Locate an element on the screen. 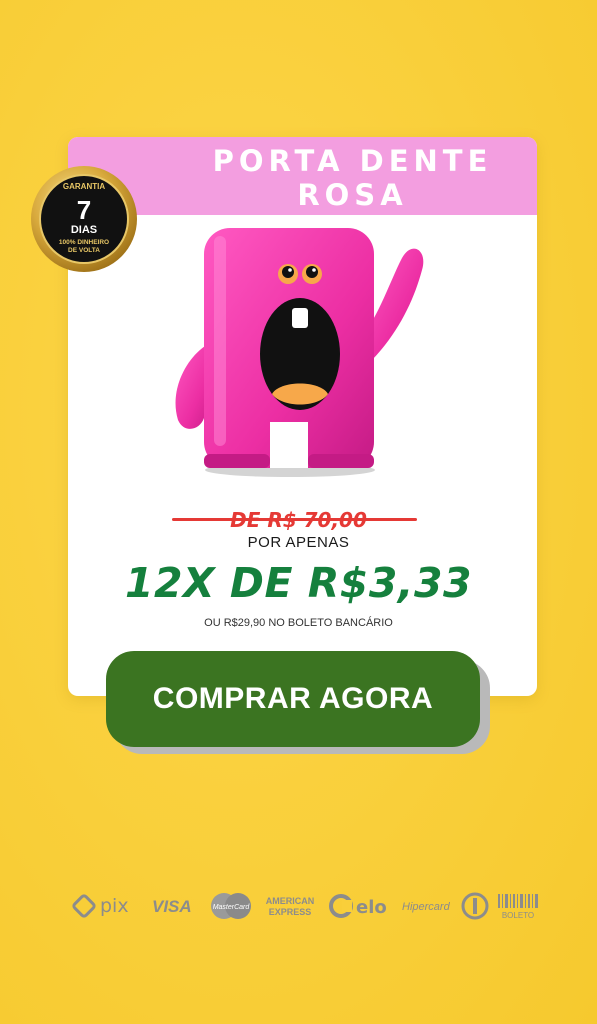 The height and width of the screenshot is (1024, 597). mastercard-icon: MasterCard is located at coordinates (231, 906).